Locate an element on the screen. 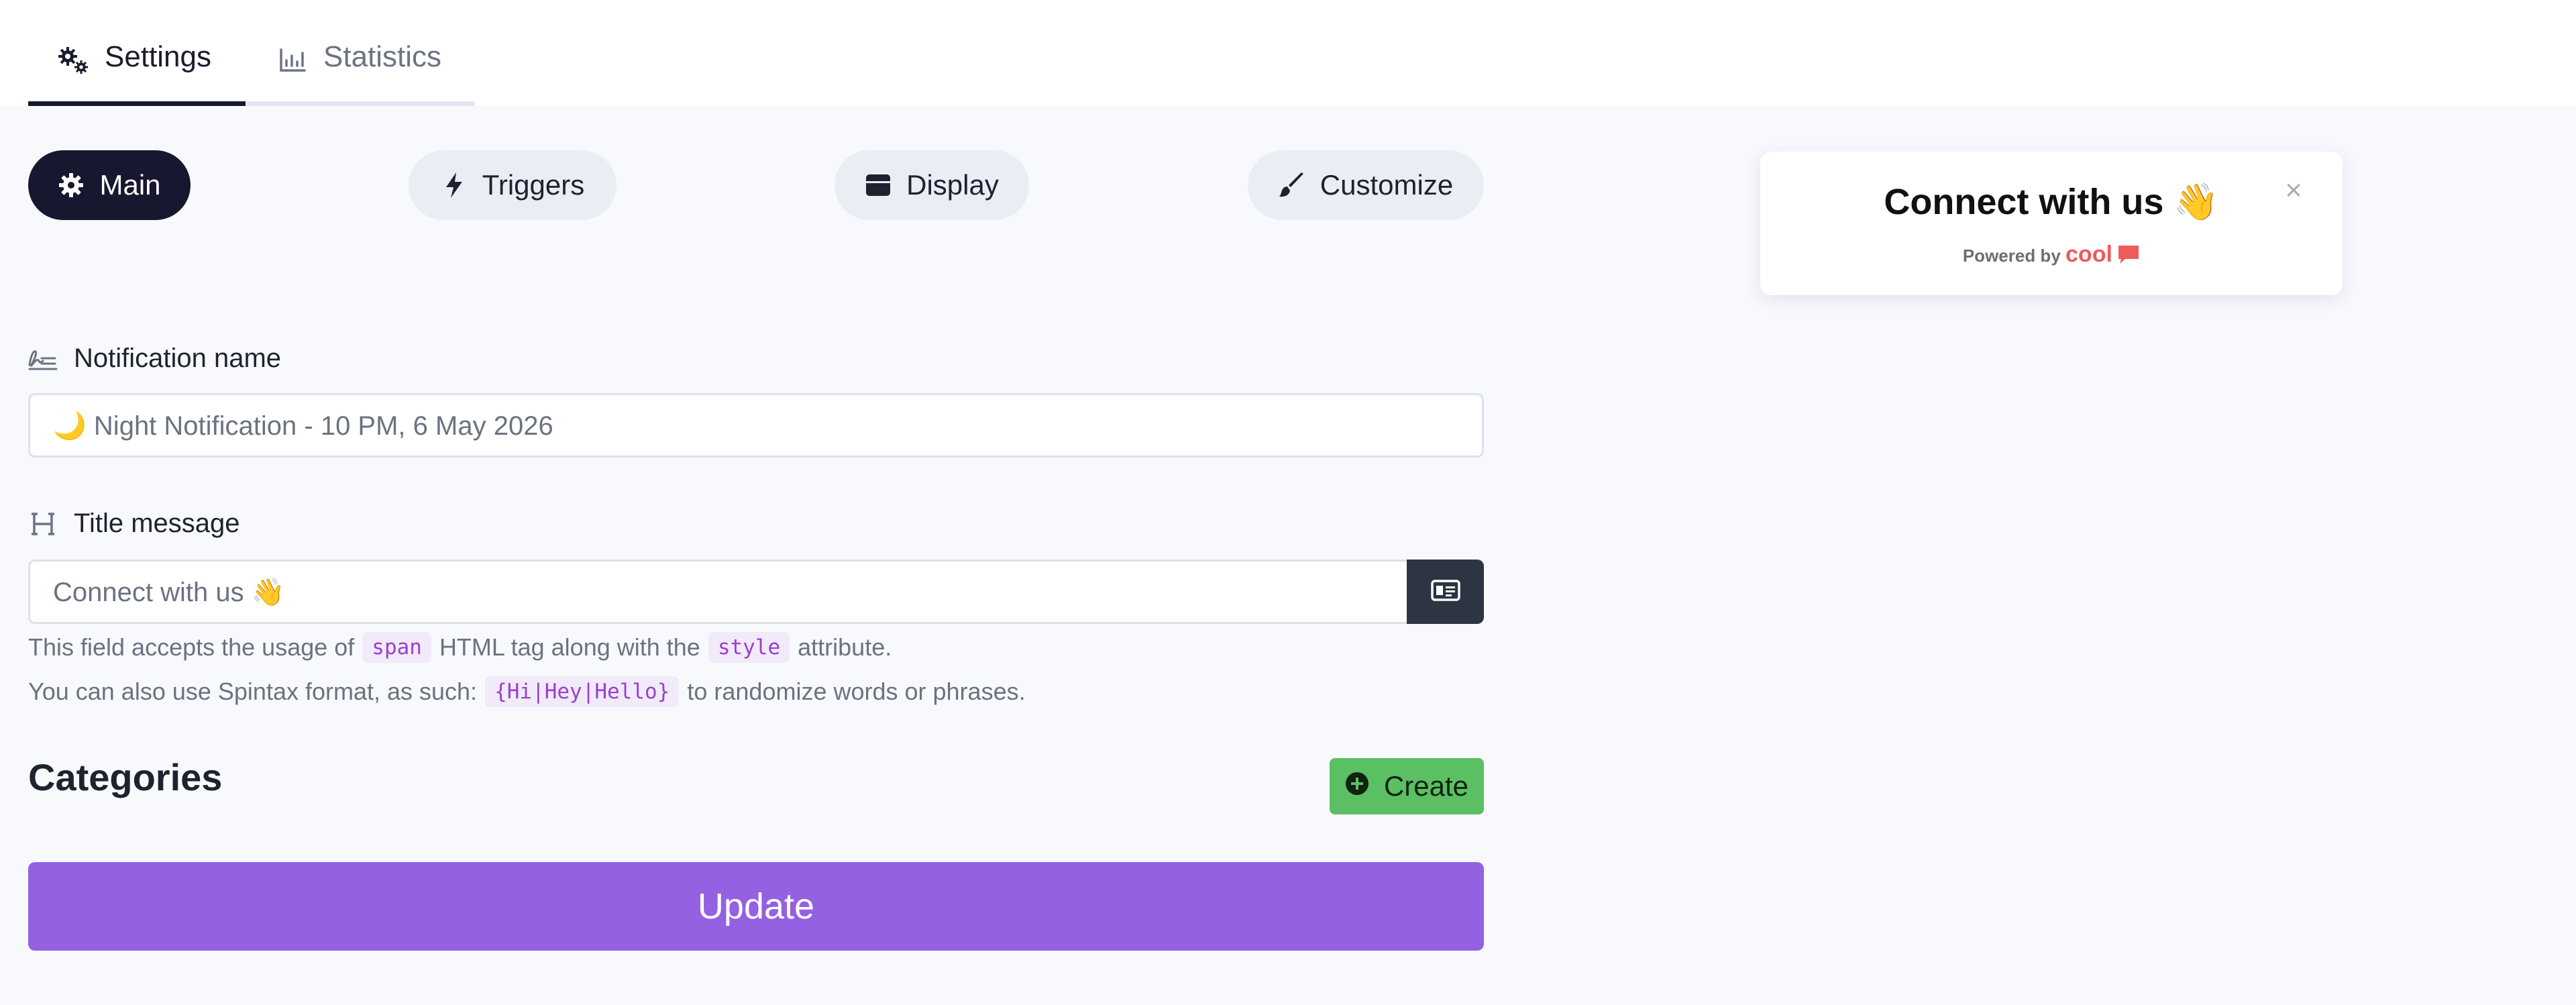 Image resolution: width=2576 pixels, height=1005 pixels. title-message-label: Title message is located at coordinates (134, 524).